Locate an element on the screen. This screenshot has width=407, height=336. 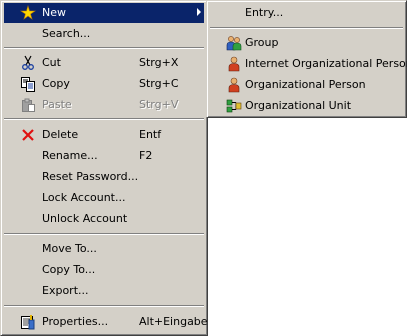
menu-item-properties: Properties... Alt+Eingabe is located at coordinates (106, 322).